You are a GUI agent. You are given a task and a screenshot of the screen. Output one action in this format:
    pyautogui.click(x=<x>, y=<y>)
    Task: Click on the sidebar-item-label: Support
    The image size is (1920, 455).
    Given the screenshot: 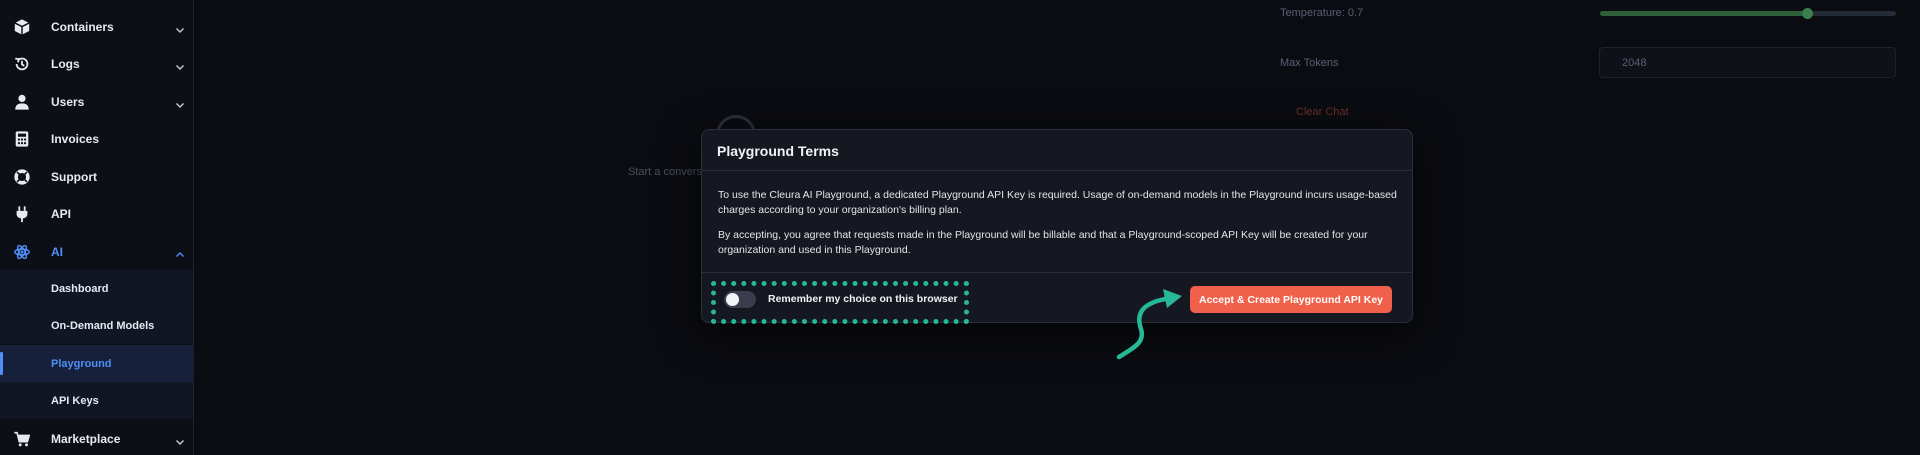 What is the action you would take?
    pyautogui.click(x=74, y=176)
    